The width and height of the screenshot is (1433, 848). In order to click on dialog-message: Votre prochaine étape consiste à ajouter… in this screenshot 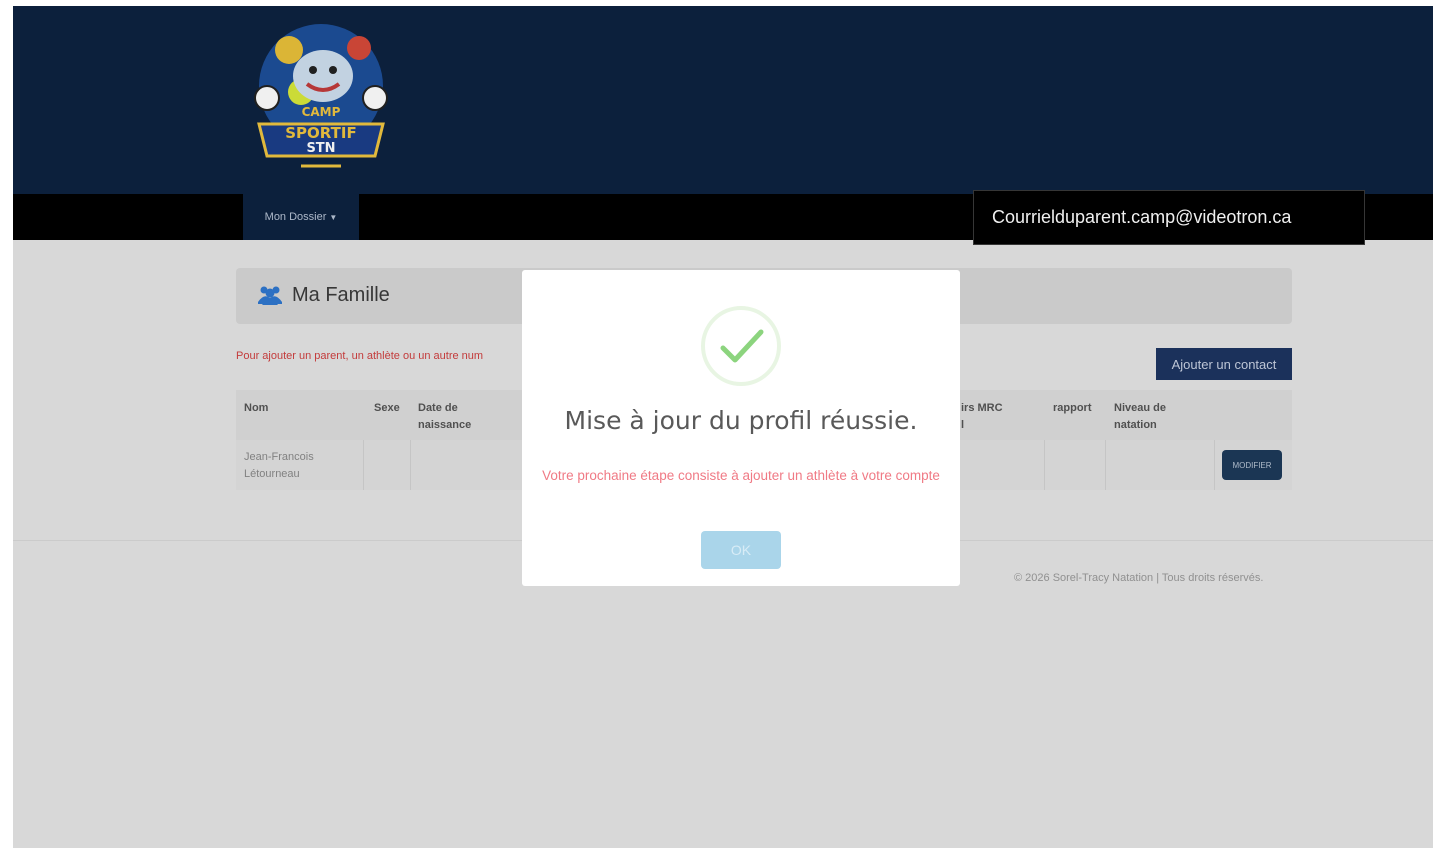, I will do `click(741, 475)`.